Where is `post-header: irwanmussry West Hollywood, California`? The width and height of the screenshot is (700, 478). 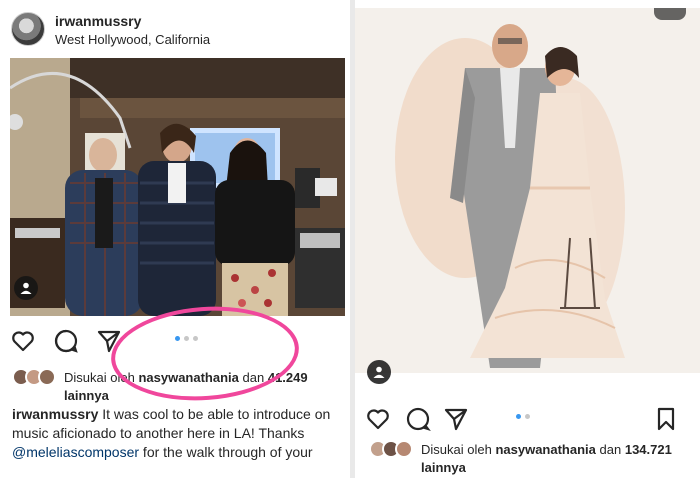
post-header: irwanmussry West Hollywood, California is located at coordinates (175, 28).